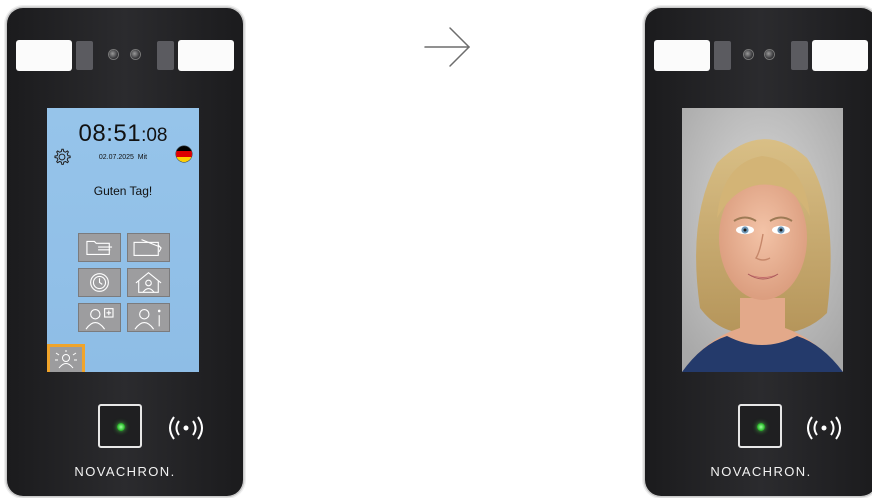 The width and height of the screenshot is (872, 498). I want to click on folder-card-icon, so click(99, 248).